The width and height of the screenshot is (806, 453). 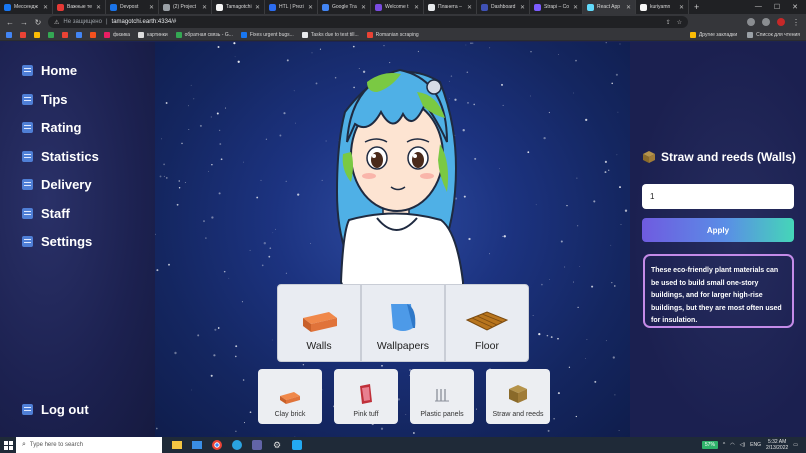 I want to click on bookmark-item: картинки, so click(x=153, y=35).